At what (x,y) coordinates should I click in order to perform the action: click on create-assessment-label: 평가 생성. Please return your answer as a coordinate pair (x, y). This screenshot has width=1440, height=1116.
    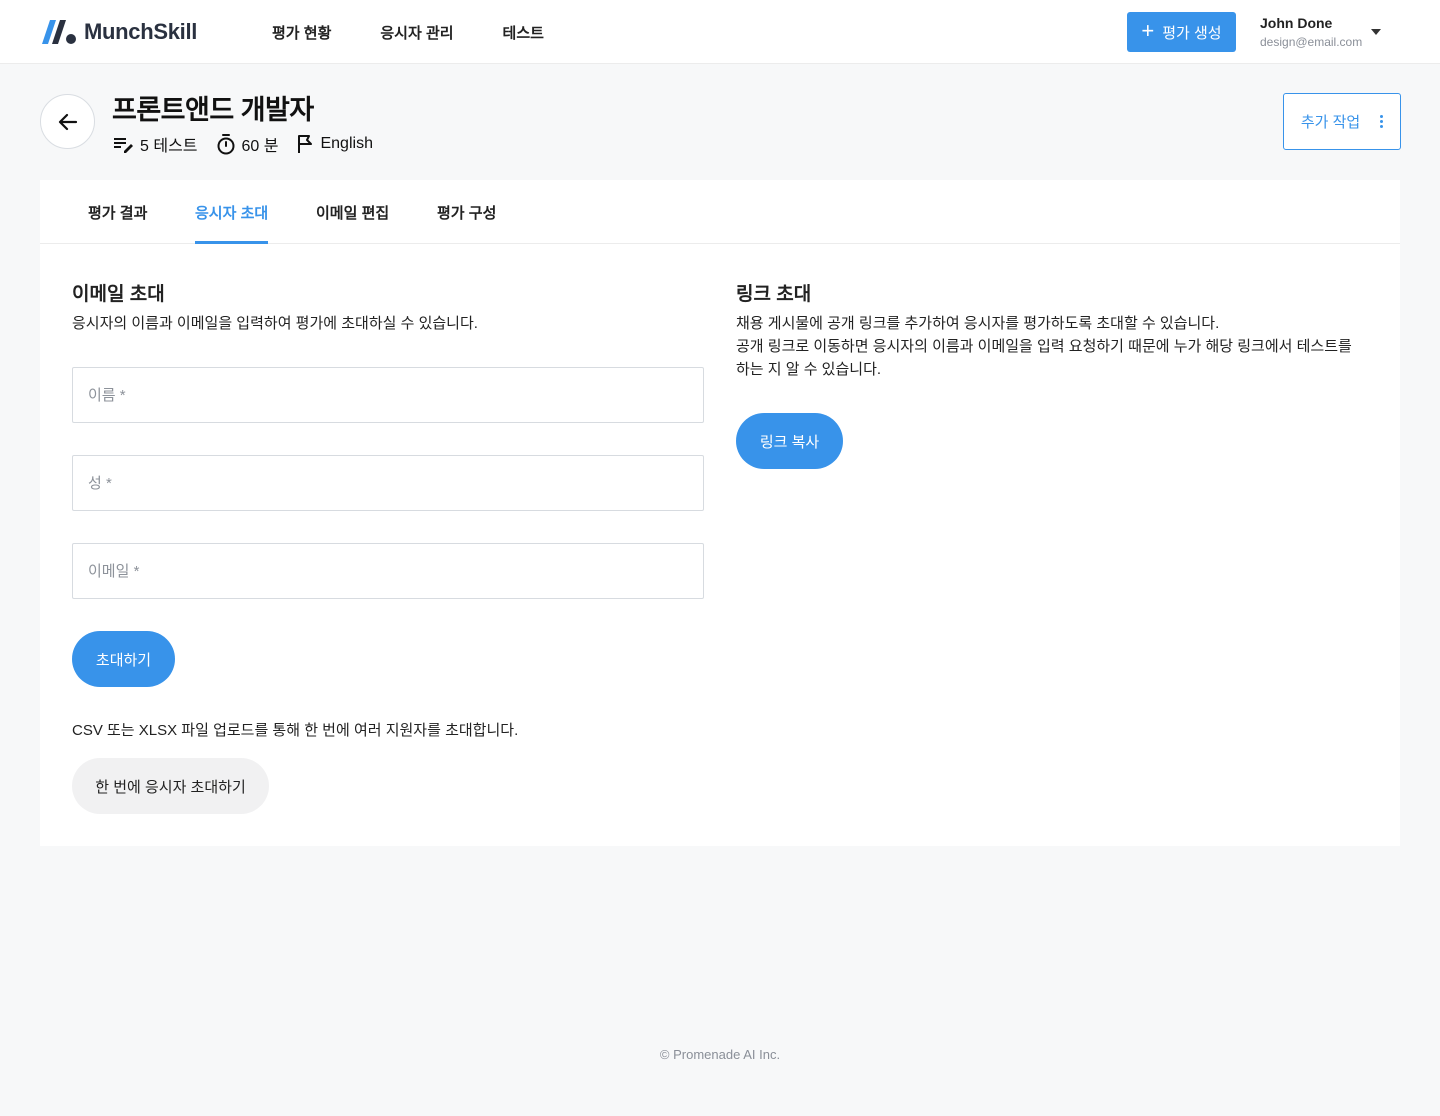
    Looking at the image, I should click on (1192, 33).